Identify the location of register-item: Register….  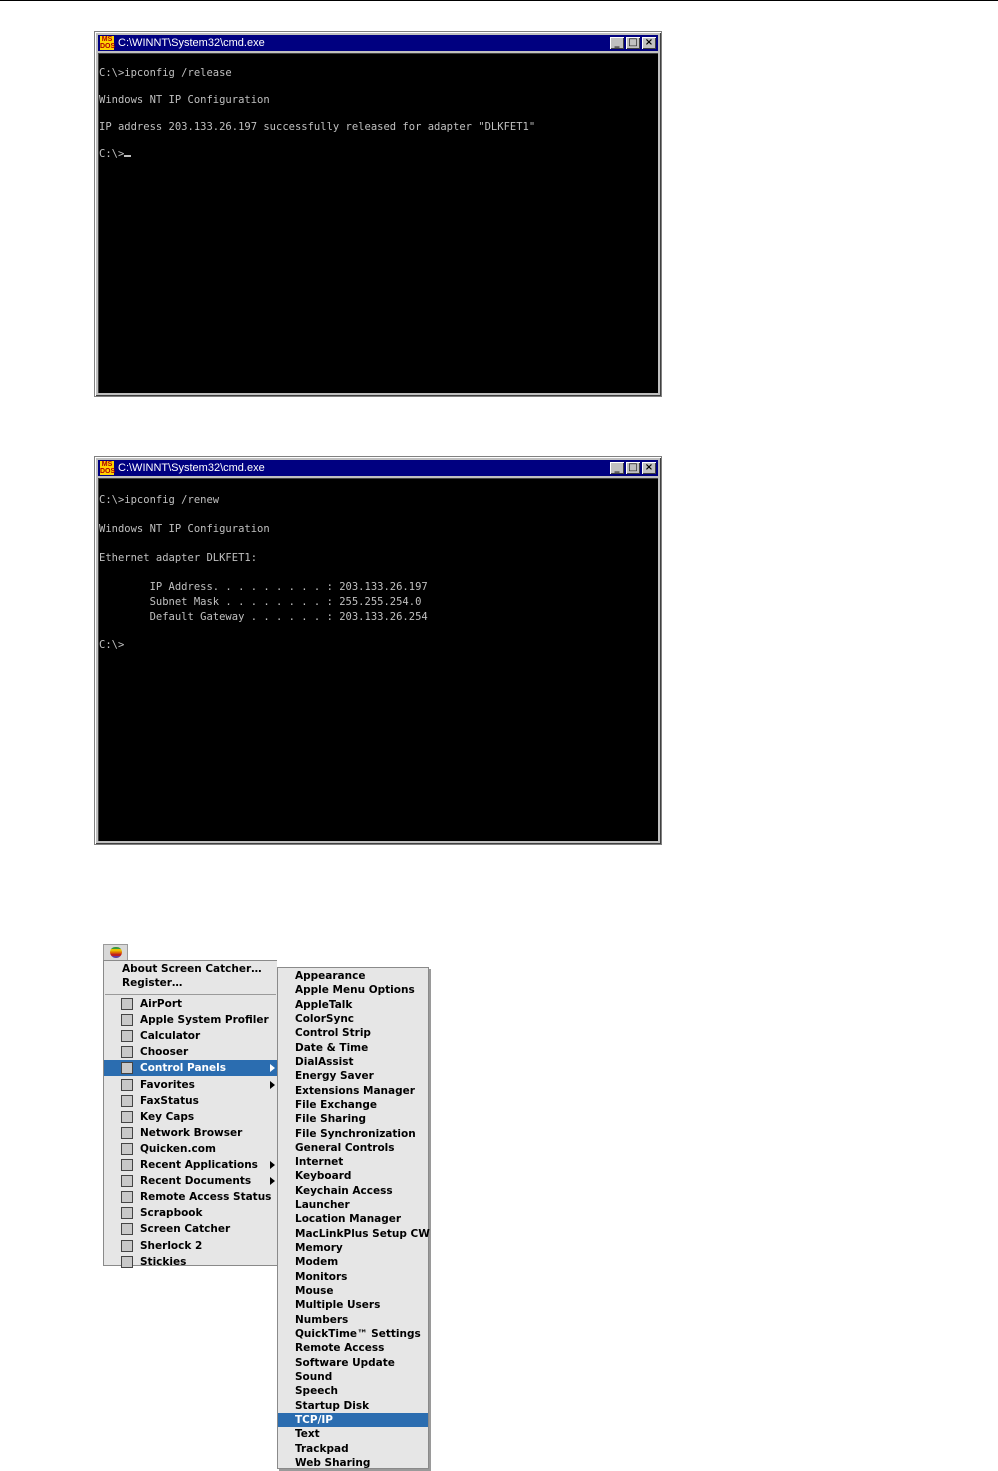
(190, 983).